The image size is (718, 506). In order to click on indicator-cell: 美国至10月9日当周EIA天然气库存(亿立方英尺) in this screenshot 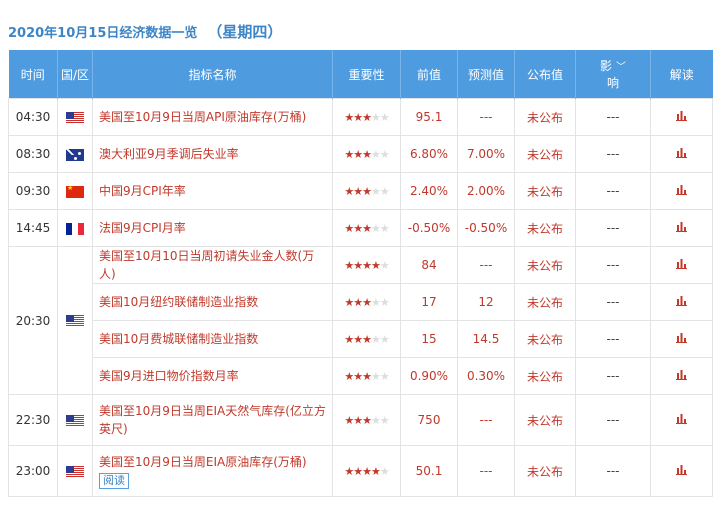, I will do `click(212, 420)`.